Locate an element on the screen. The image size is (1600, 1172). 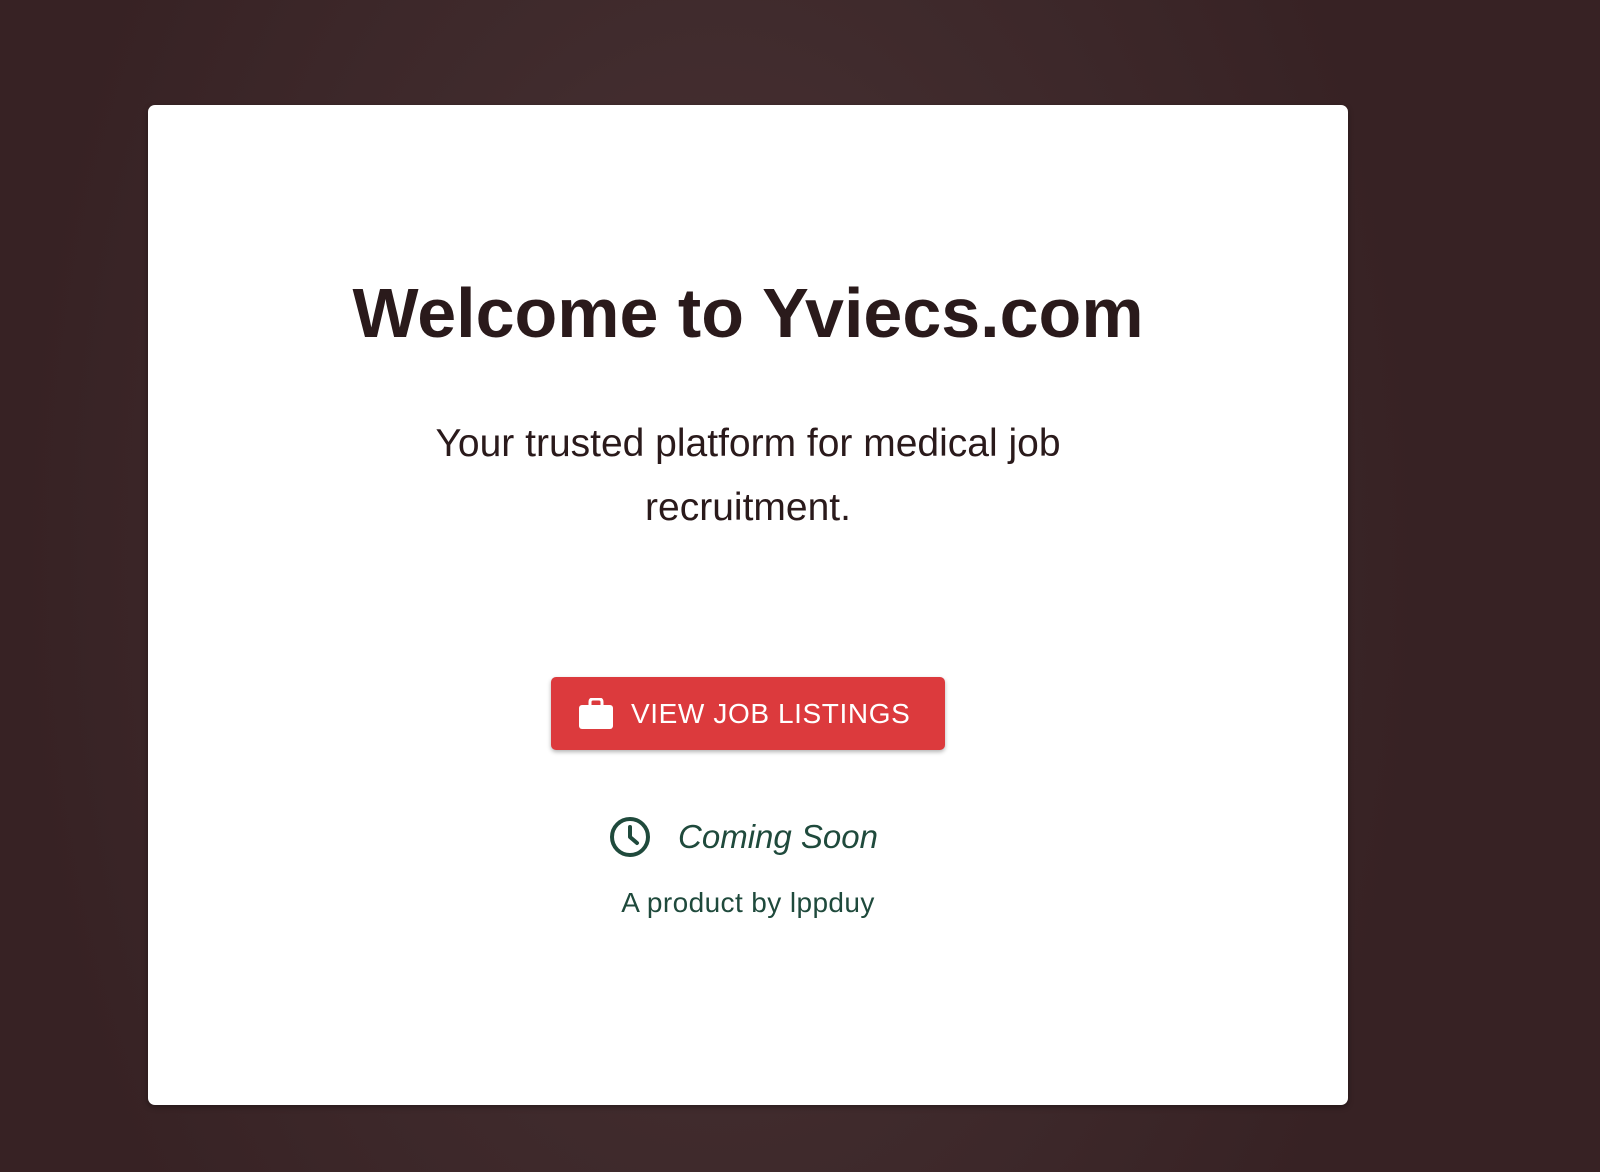
view-job-listings-button: VIEW JOB LISTINGS is located at coordinates (748, 713).